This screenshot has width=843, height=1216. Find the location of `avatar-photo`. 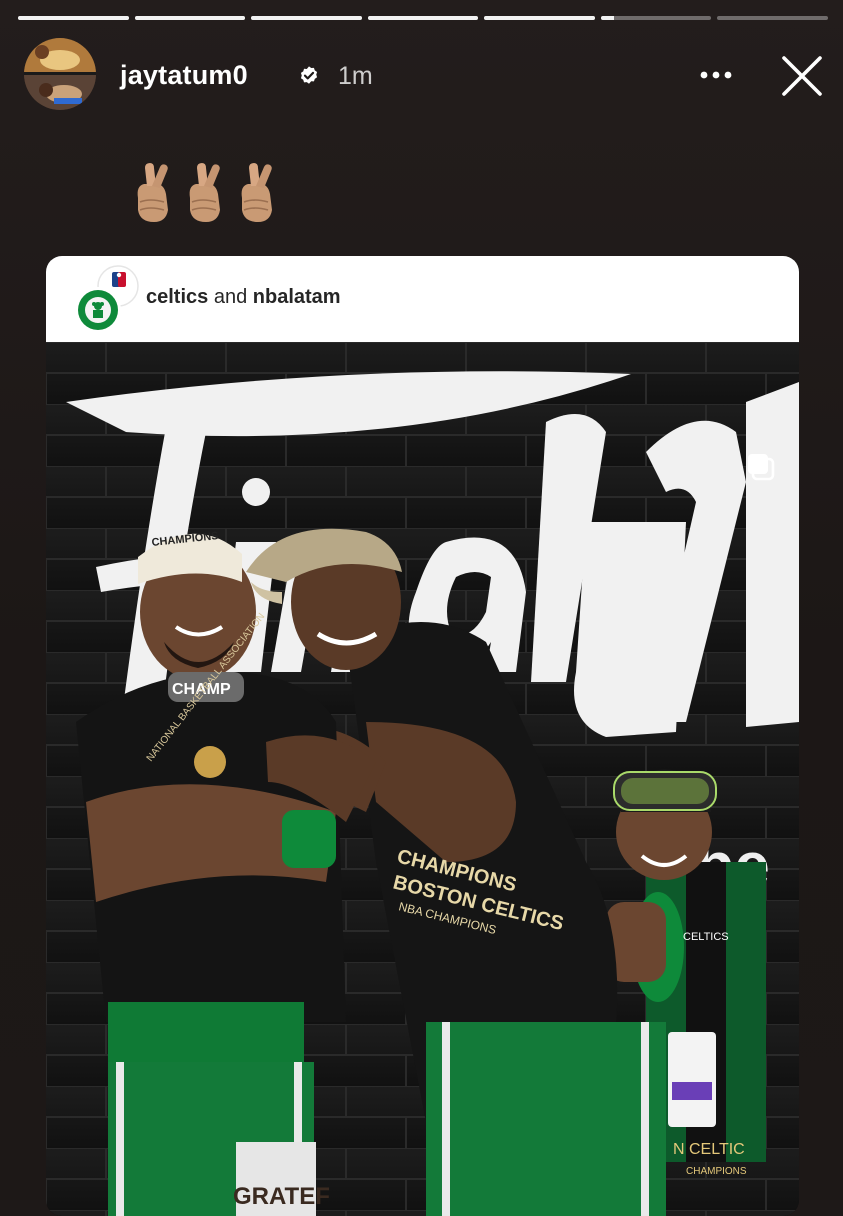

avatar-photo is located at coordinates (60, 74).